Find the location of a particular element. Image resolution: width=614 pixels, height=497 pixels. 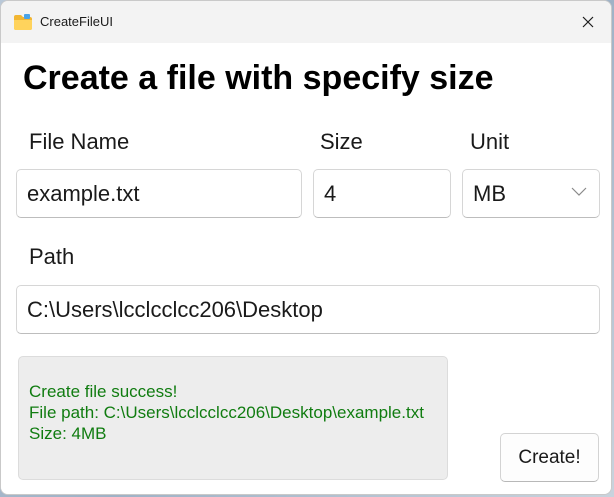

file-name-input: example.txt is located at coordinates (159, 193).